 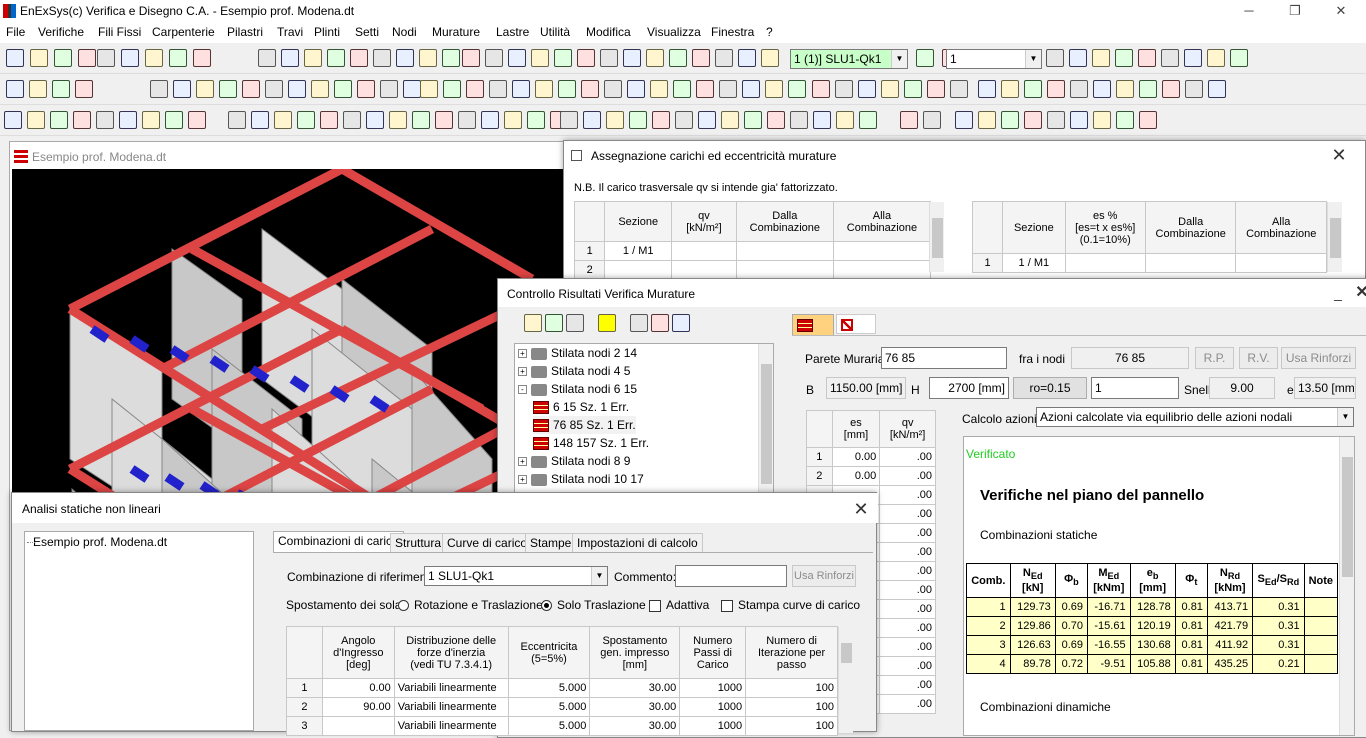 I want to click on menu-item: Modifica, so click(x=608, y=32).